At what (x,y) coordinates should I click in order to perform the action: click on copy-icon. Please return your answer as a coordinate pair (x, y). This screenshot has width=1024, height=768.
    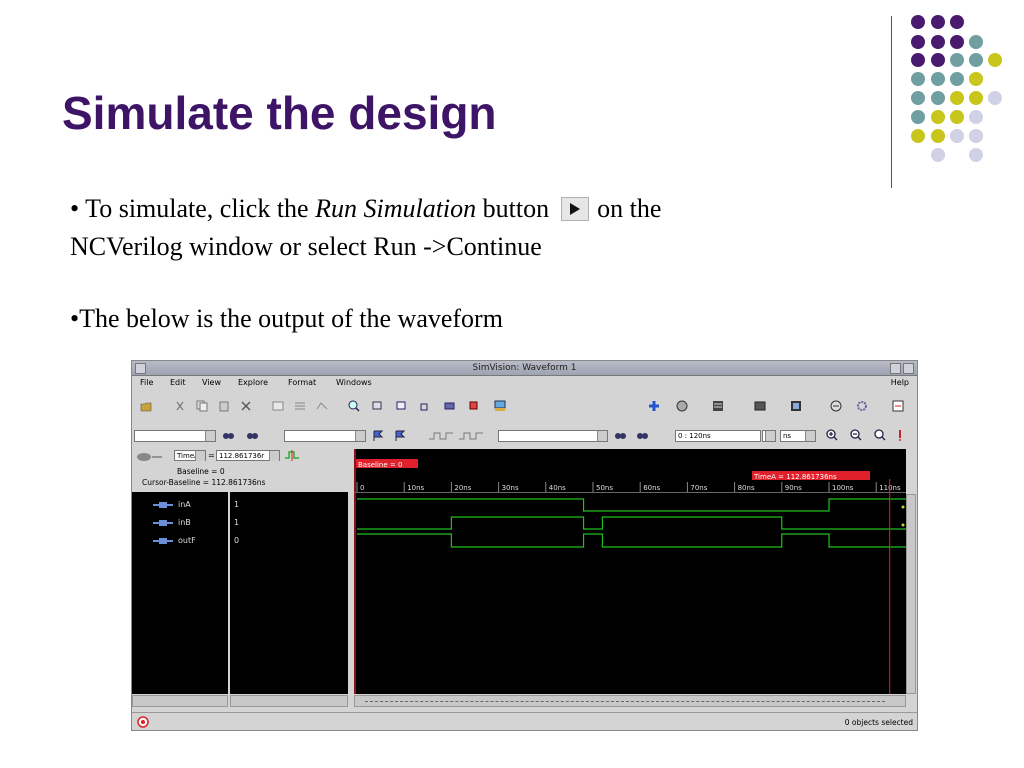
    Looking at the image, I should click on (202, 406).